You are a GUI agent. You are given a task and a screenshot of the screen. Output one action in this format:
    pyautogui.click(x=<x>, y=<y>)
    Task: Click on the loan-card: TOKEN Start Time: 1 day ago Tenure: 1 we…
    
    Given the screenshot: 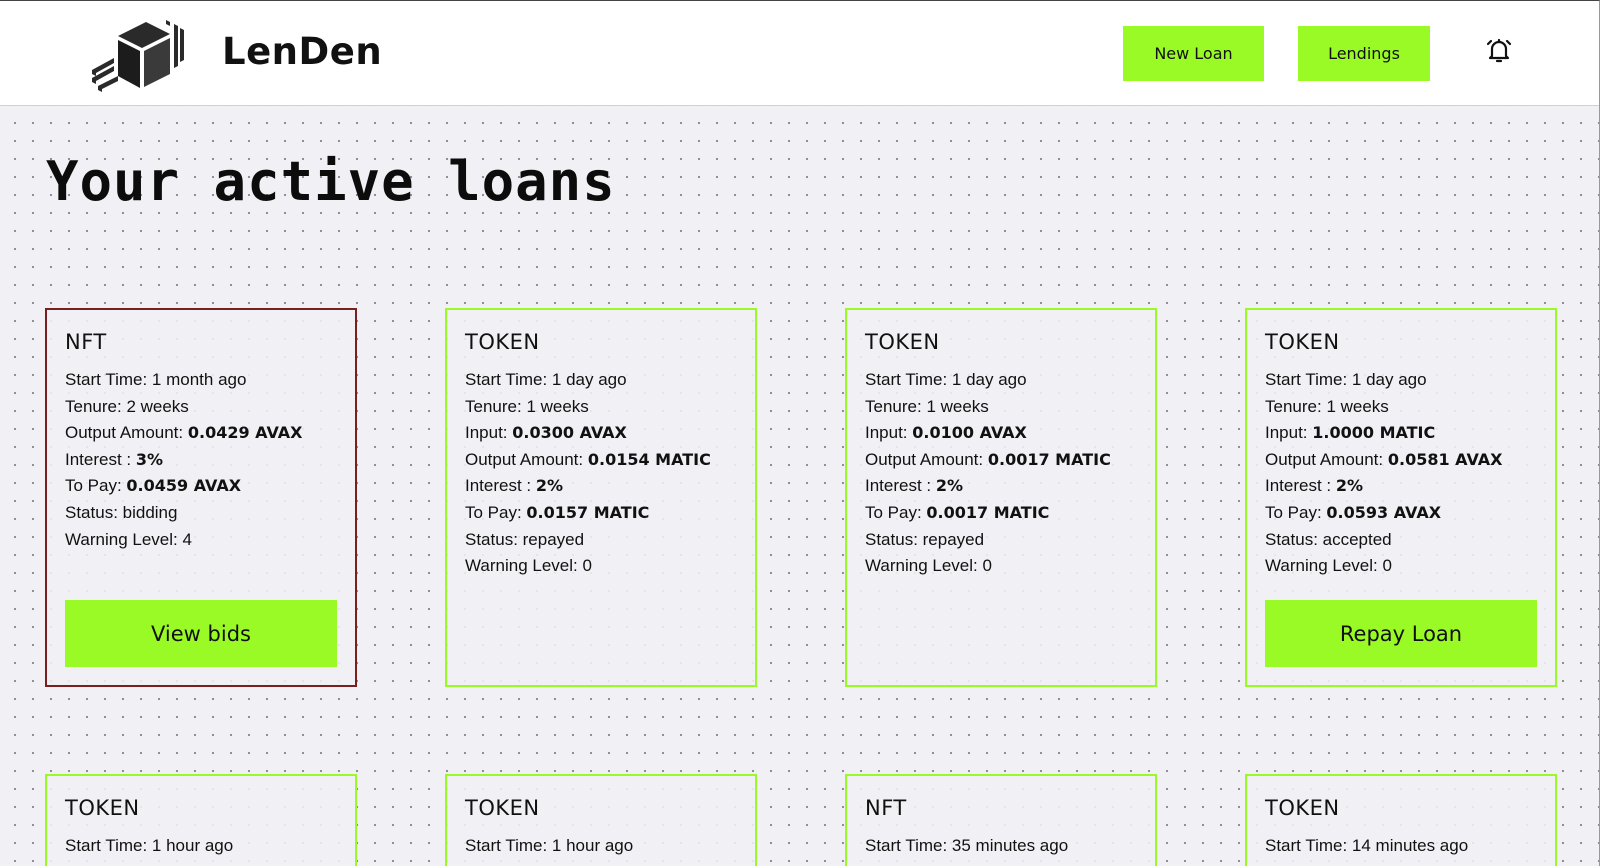 What is the action you would take?
    pyautogui.click(x=601, y=497)
    